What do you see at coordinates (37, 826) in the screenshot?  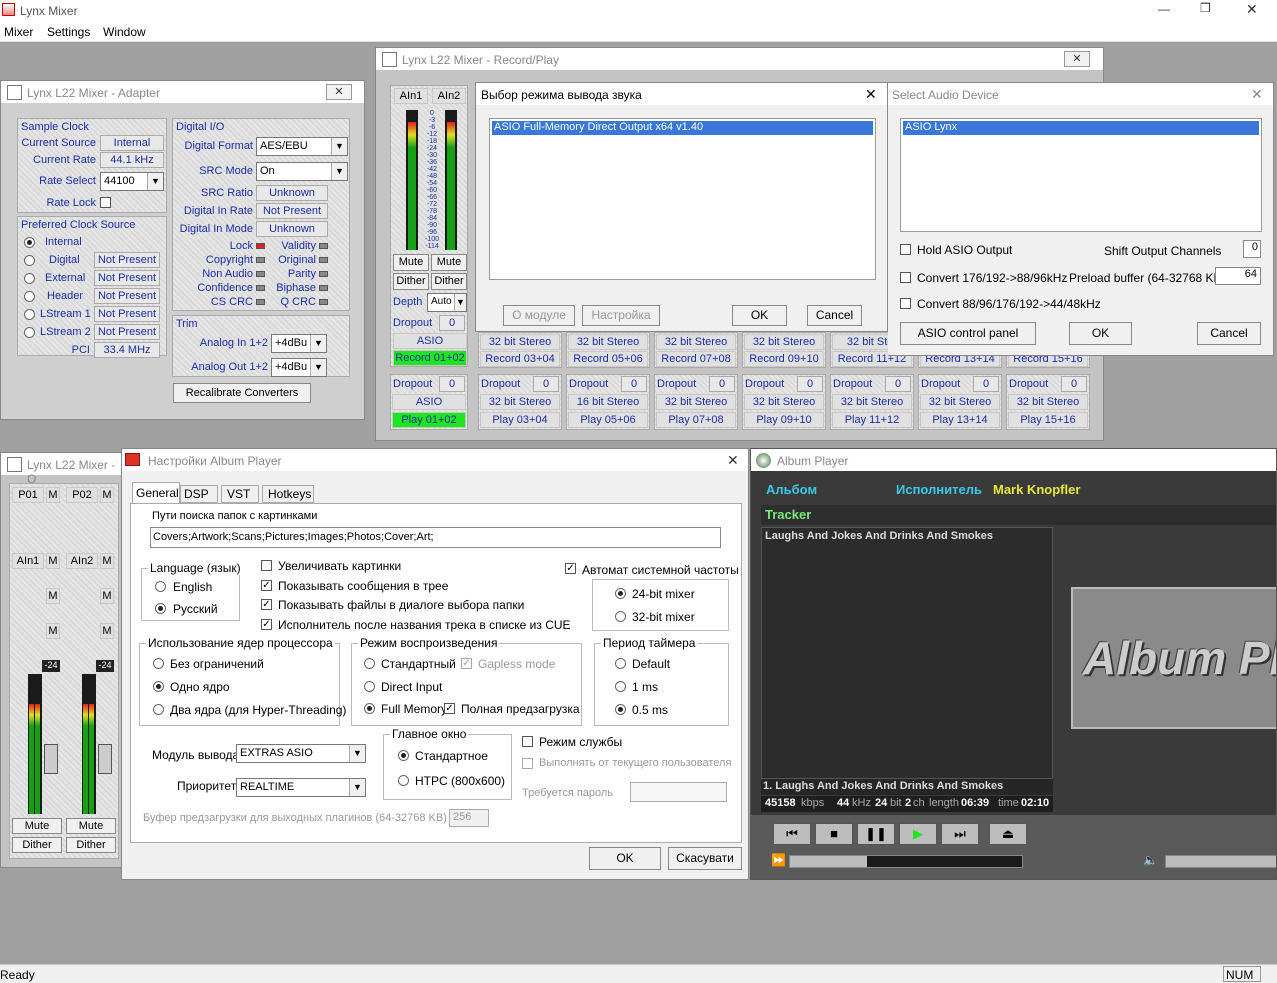 I see `out-mute-1: Mute` at bounding box center [37, 826].